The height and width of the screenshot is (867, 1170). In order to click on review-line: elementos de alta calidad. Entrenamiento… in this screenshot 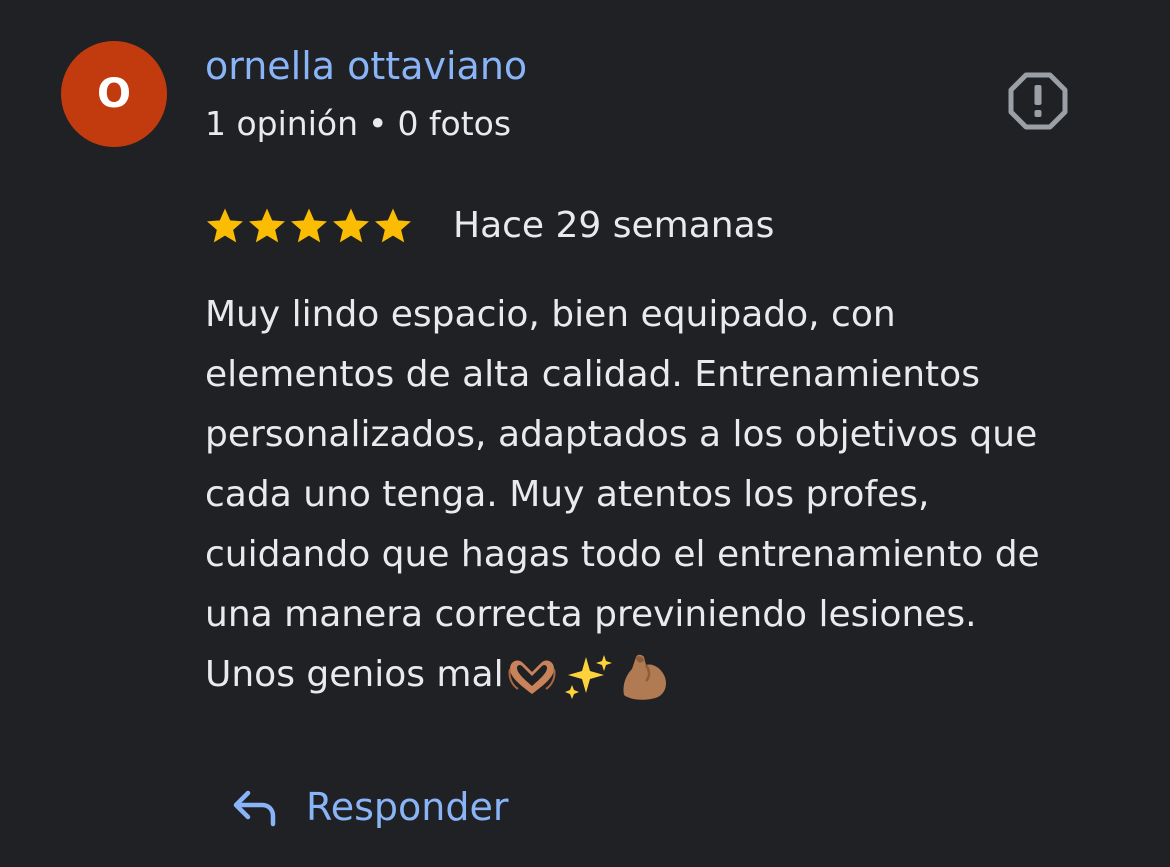, I will do `click(592, 374)`.